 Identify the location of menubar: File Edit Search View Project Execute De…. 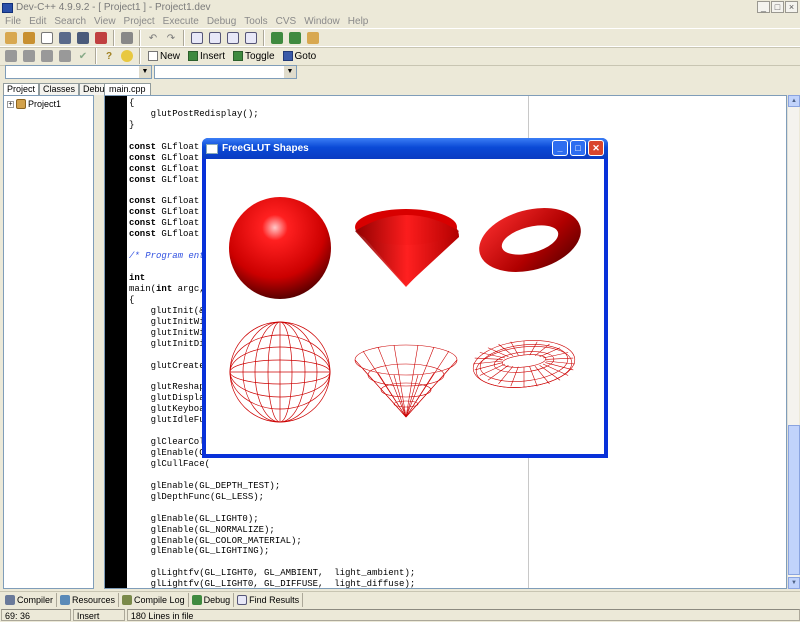
(400, 21).